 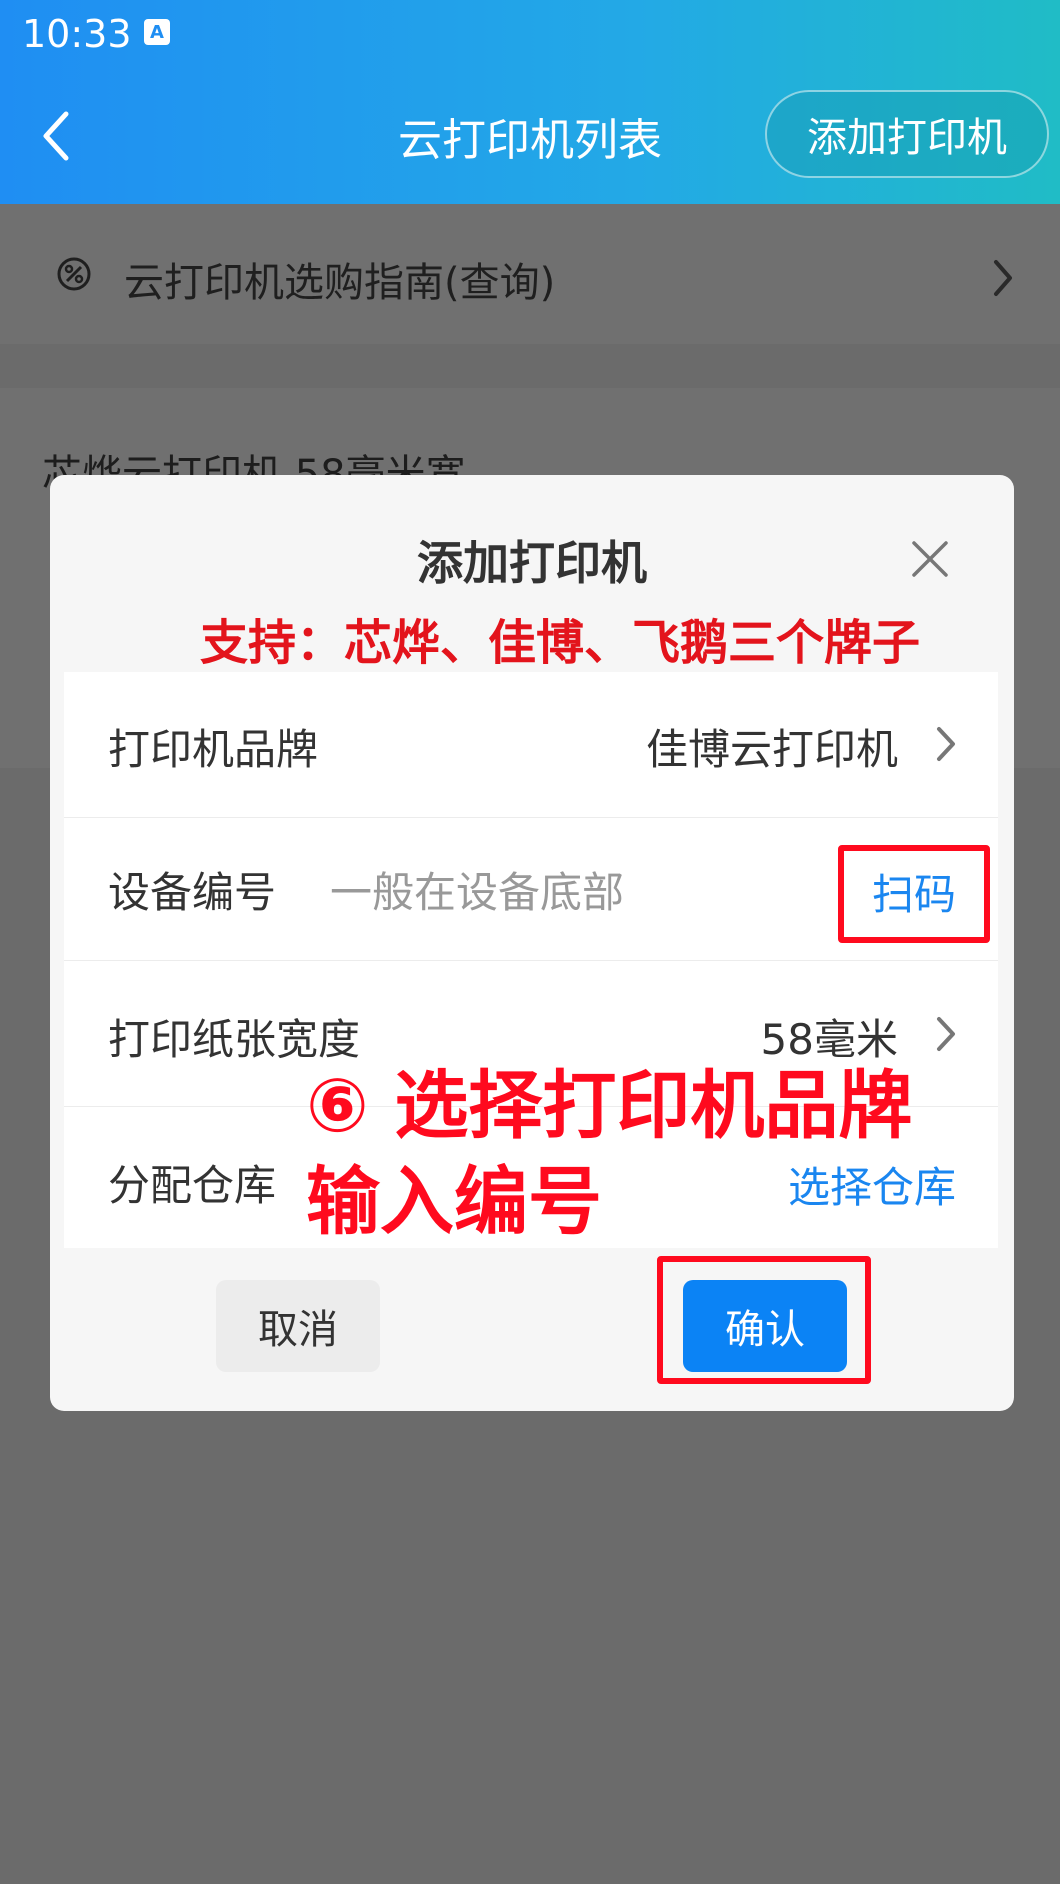 What do you see at coordinates (530, 102) in the screenshot?
I see `app-header: 10:33 A 云打印机列表 添加打印机` at bounding box center [530, 102].